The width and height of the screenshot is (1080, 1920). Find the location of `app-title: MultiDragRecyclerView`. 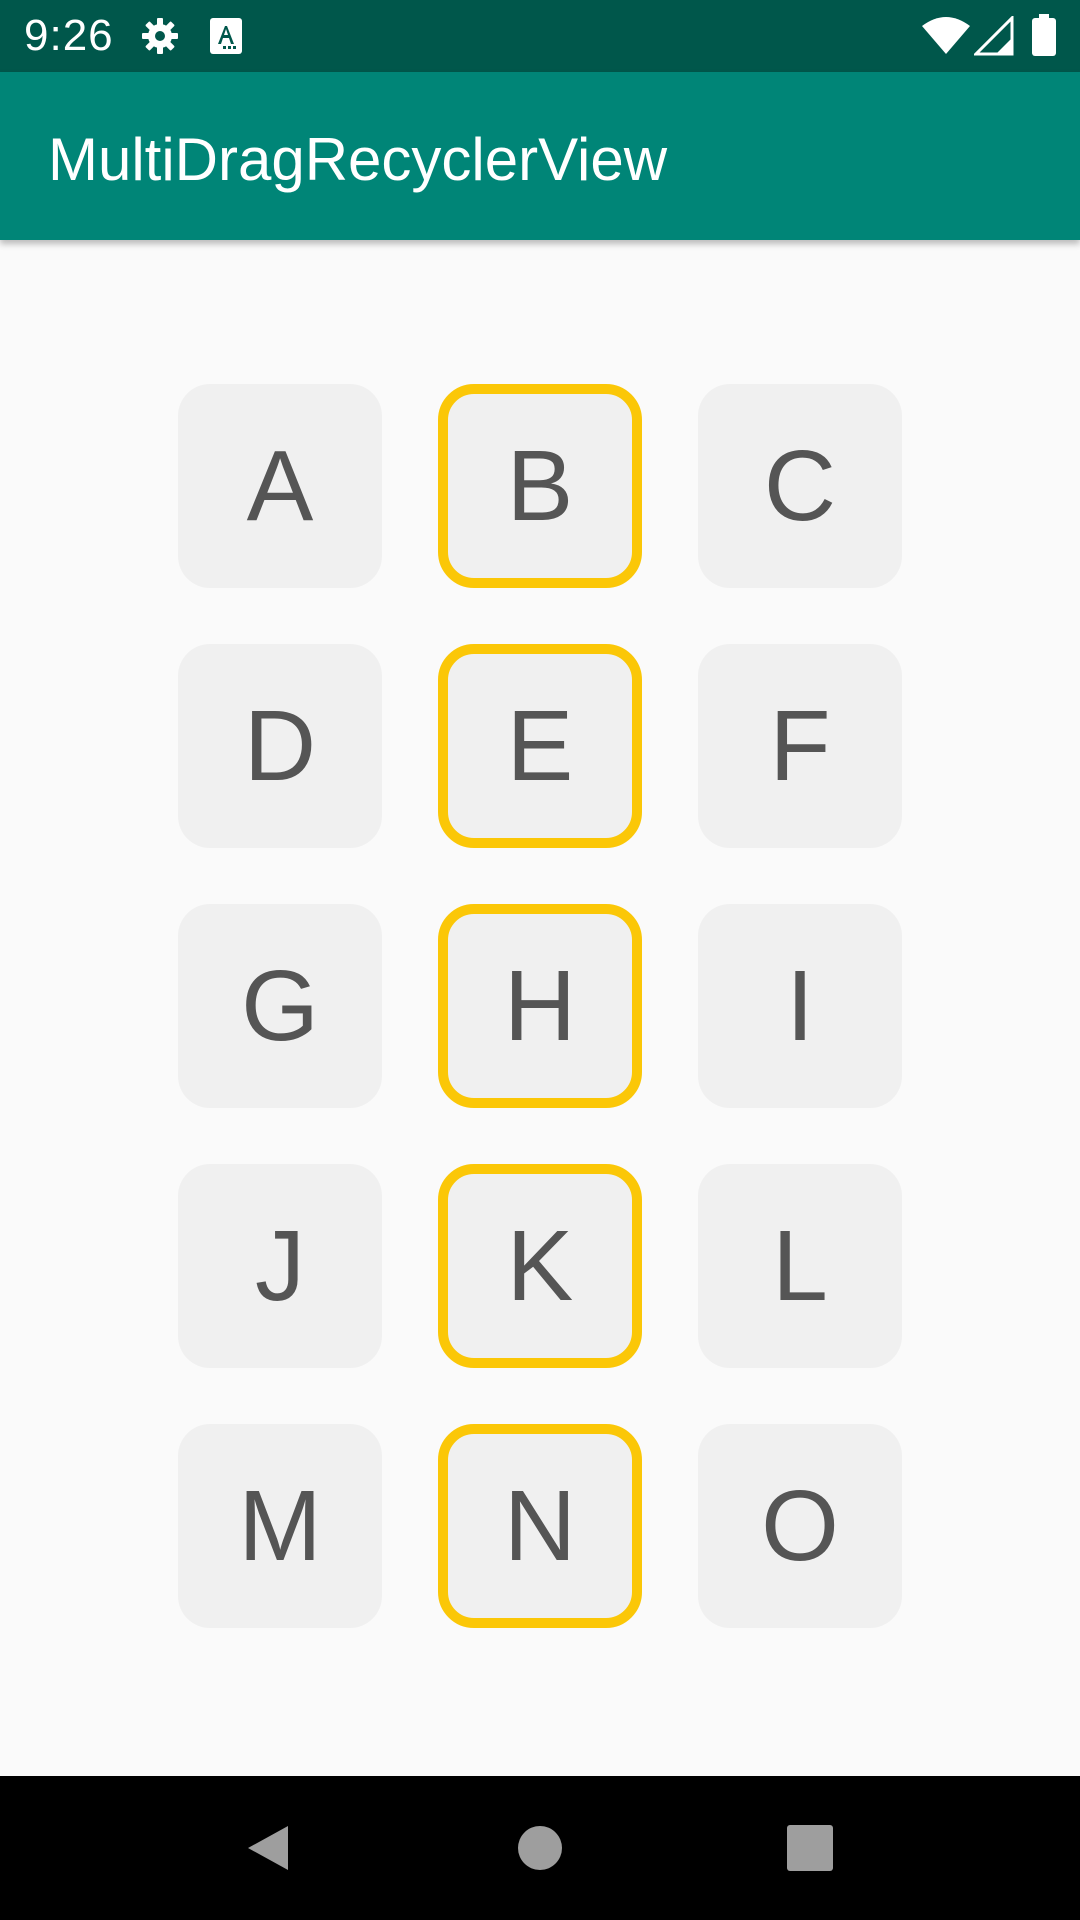

app-title: MultiDragRecyclerView is located at coordinates (358, 159).